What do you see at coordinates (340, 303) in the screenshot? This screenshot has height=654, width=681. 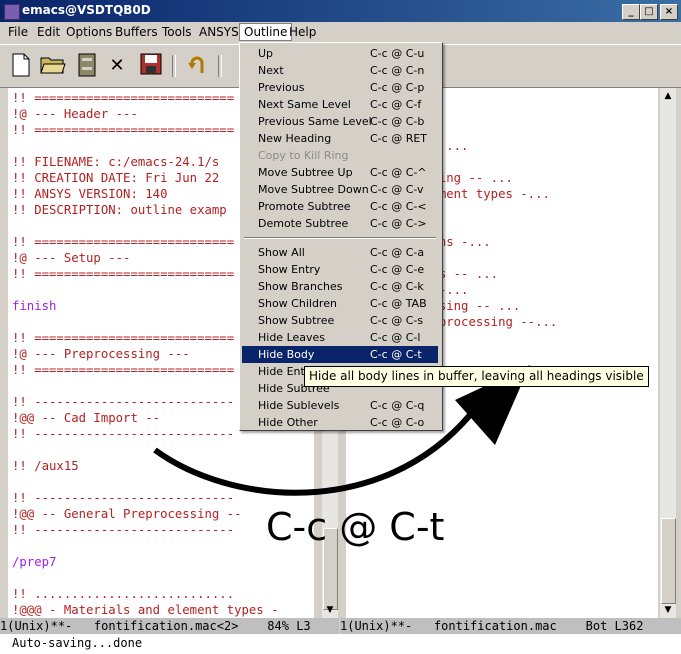 I see `menu-item-show-children: Show Children C-c @ TAB` at bounding box center [340, 303].